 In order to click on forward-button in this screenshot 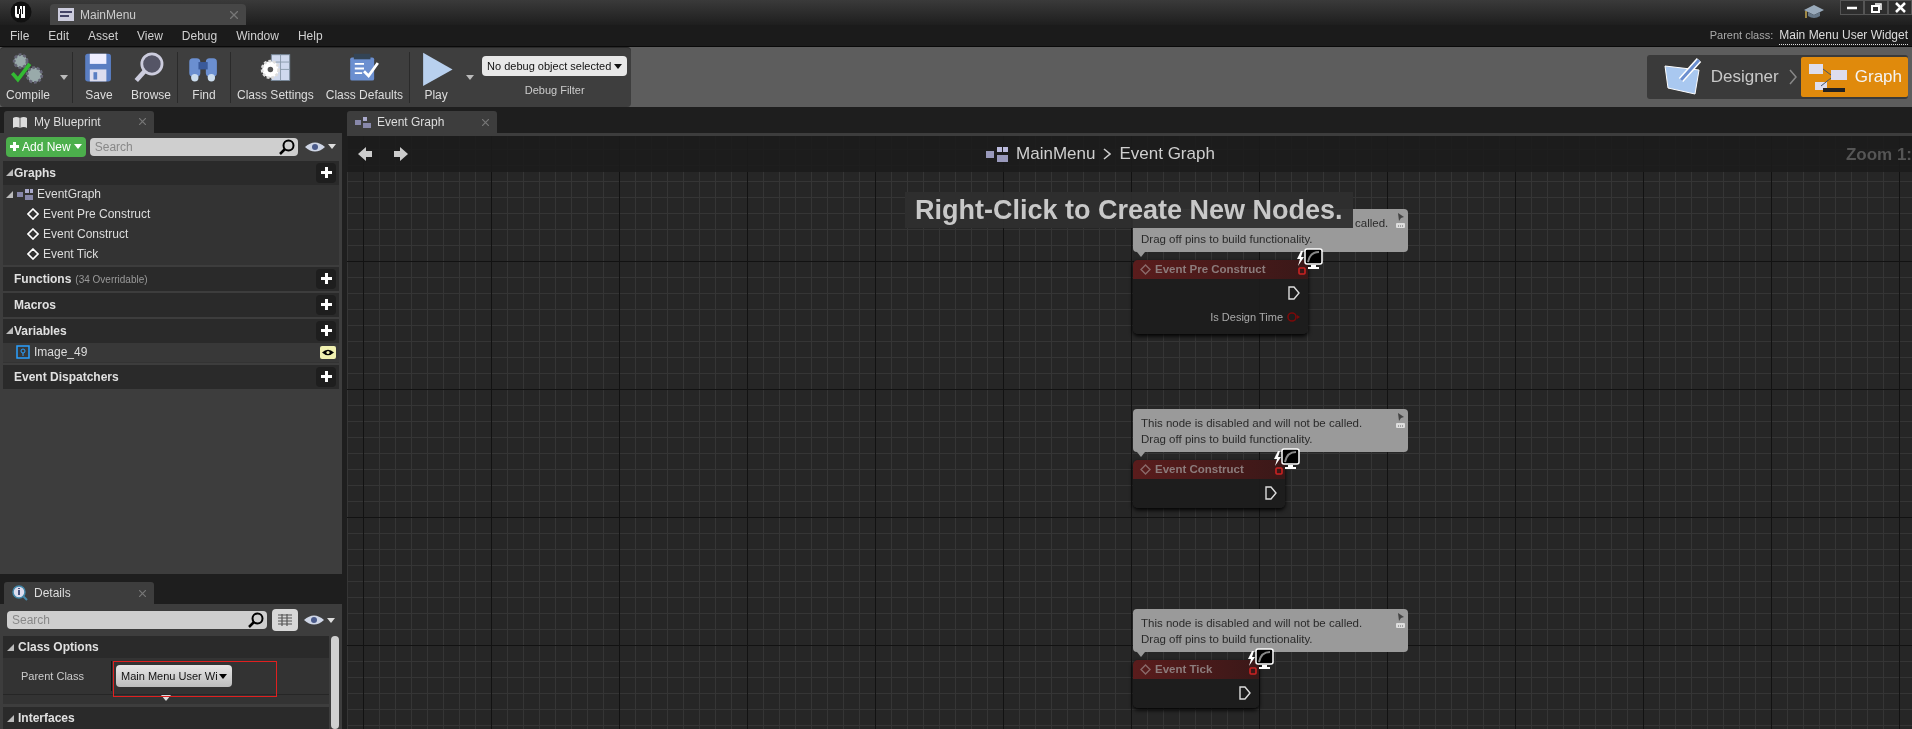, I will do `click(401, 154)`.